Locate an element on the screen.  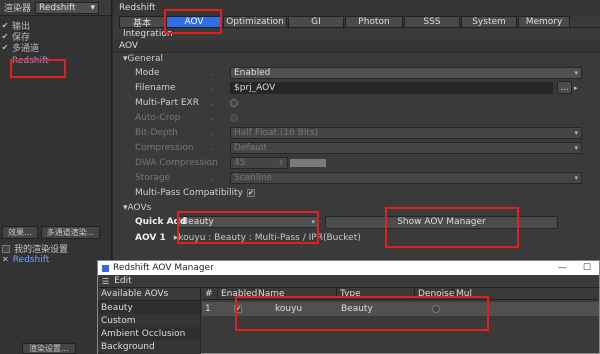
window-title: Redshift AOV Manager is located at coordinates (163, 268).